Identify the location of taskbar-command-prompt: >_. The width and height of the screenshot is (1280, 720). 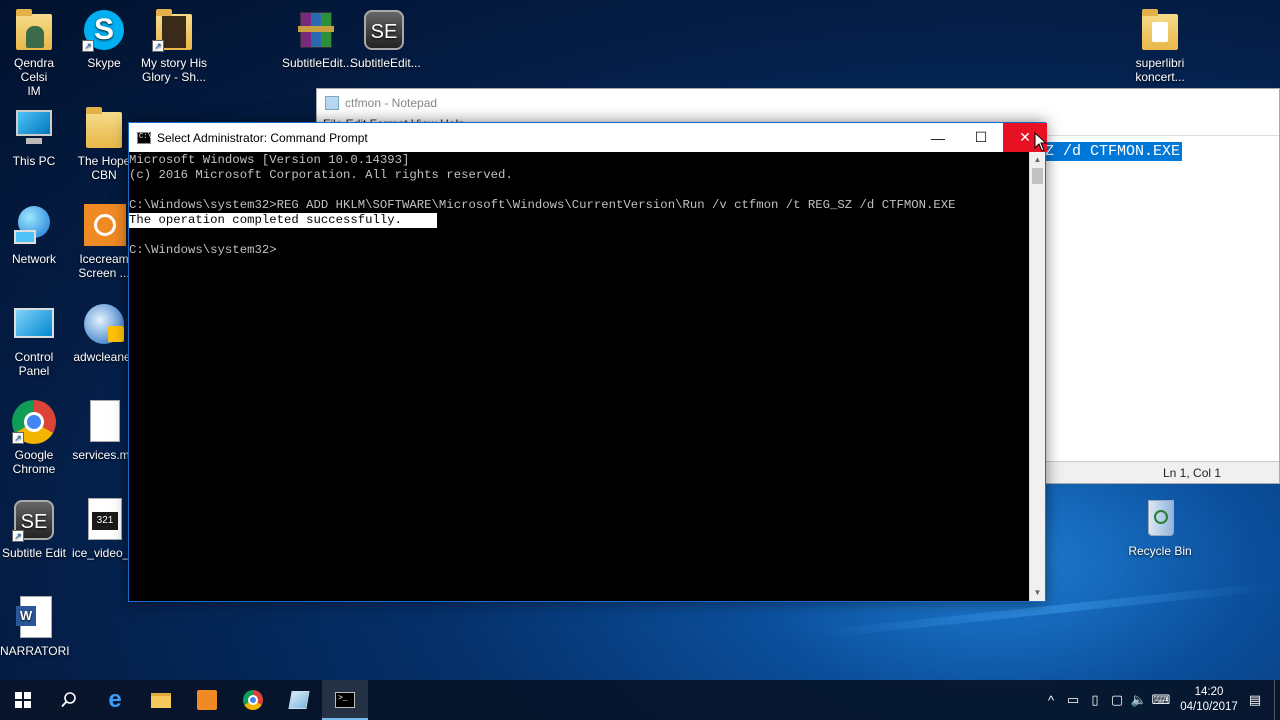
(345, 700).